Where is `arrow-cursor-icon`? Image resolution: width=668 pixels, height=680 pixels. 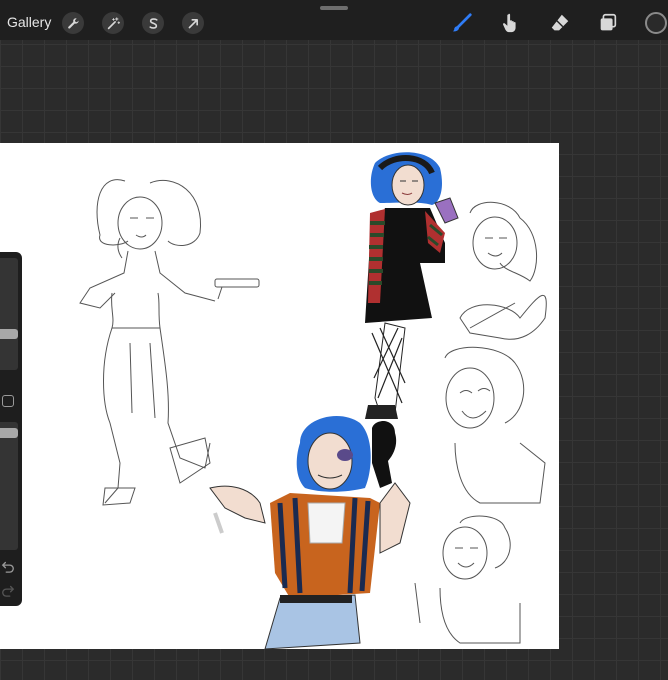
arrow-cursor-icon is located at coordinates (193, 23).